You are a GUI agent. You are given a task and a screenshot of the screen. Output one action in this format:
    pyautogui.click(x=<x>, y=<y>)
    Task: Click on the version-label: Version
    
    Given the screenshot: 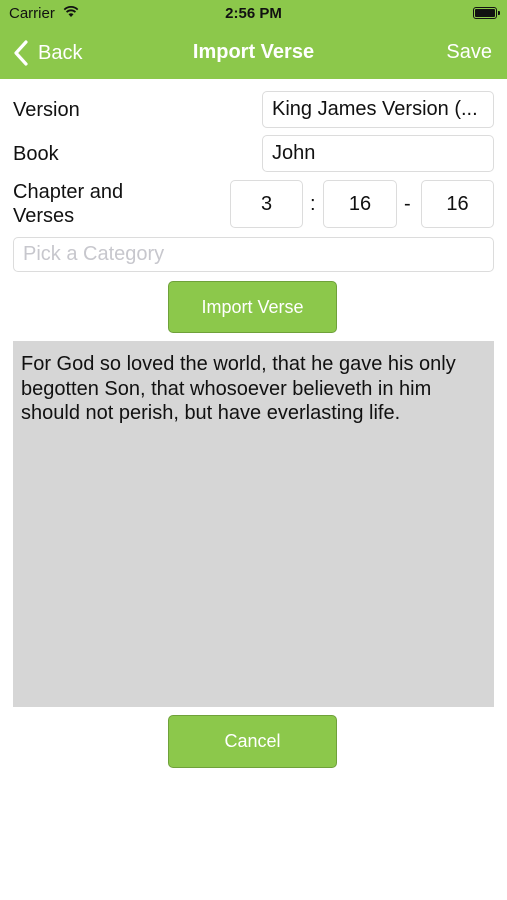 What is the action you would take?
    pyautogui.click(x=46, y=110)
    